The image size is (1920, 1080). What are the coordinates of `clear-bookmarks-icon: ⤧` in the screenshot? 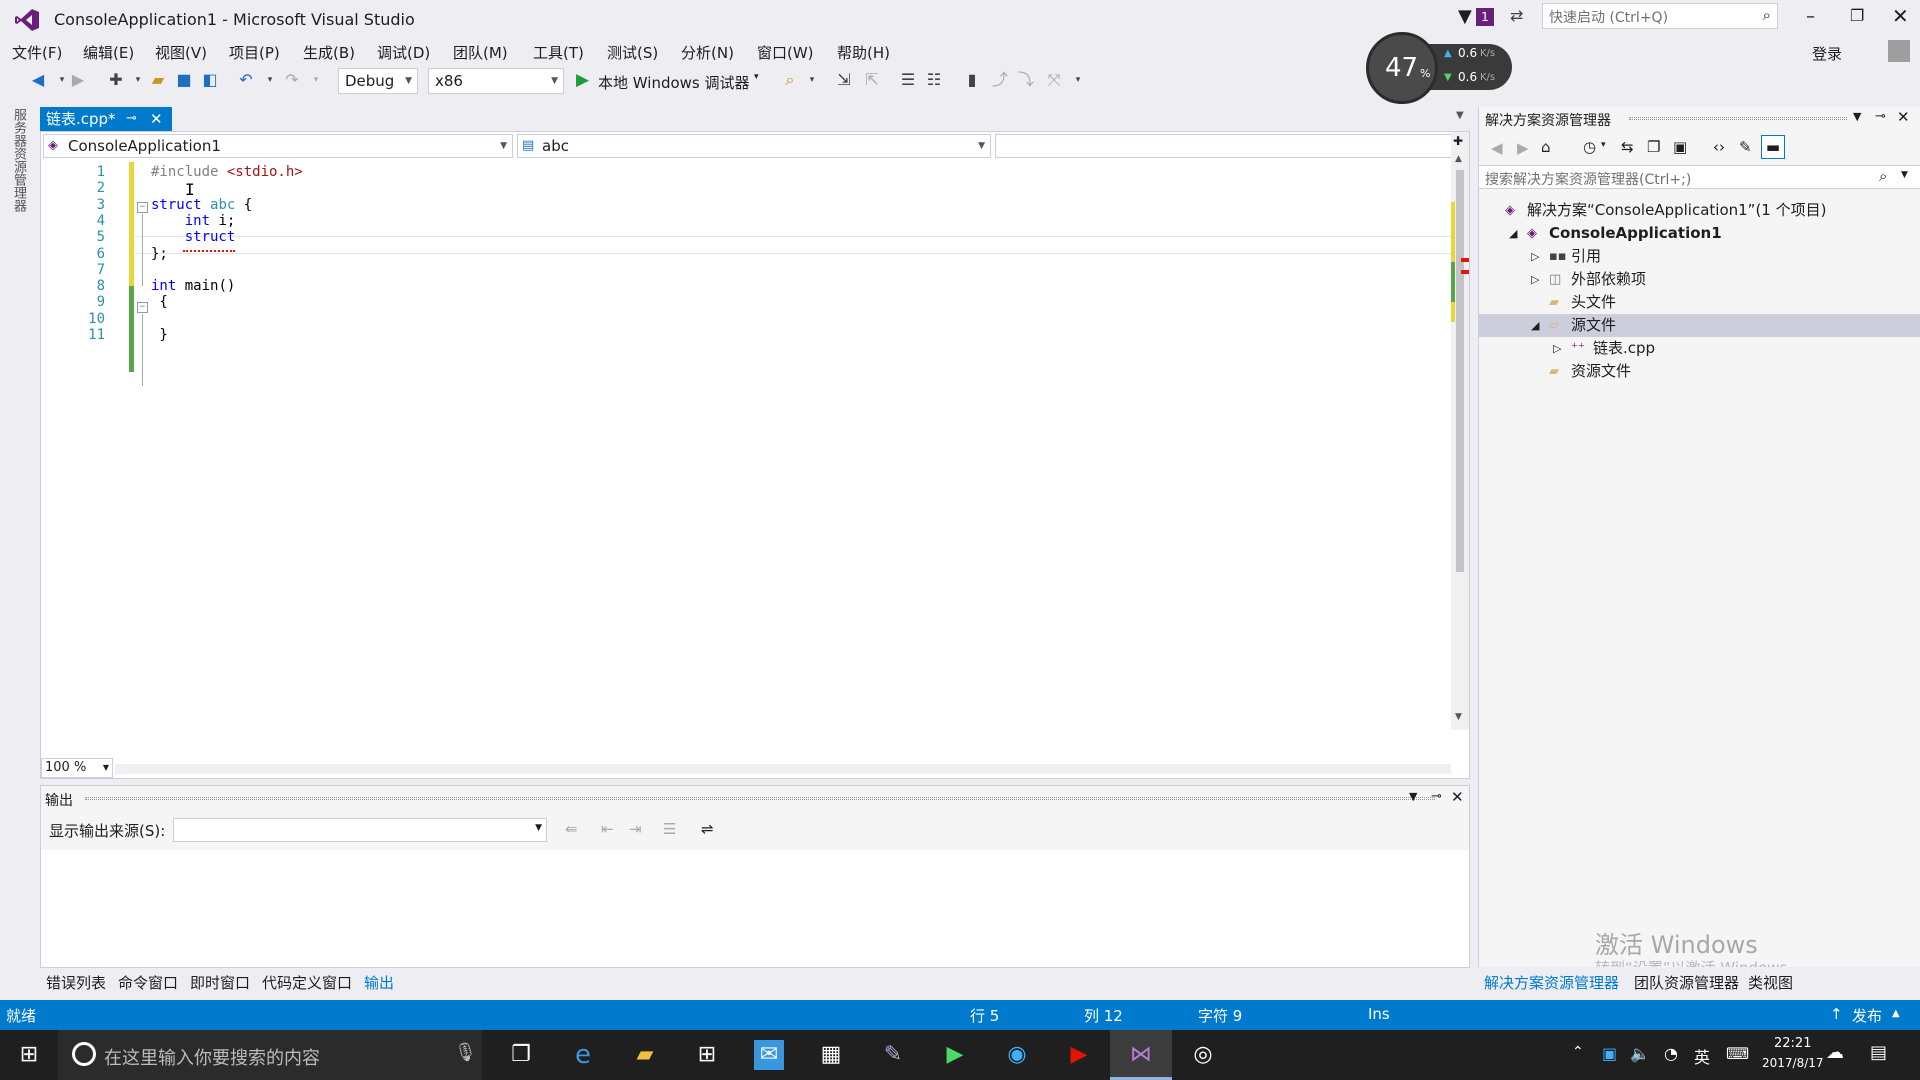 It's located at (1054, 80).